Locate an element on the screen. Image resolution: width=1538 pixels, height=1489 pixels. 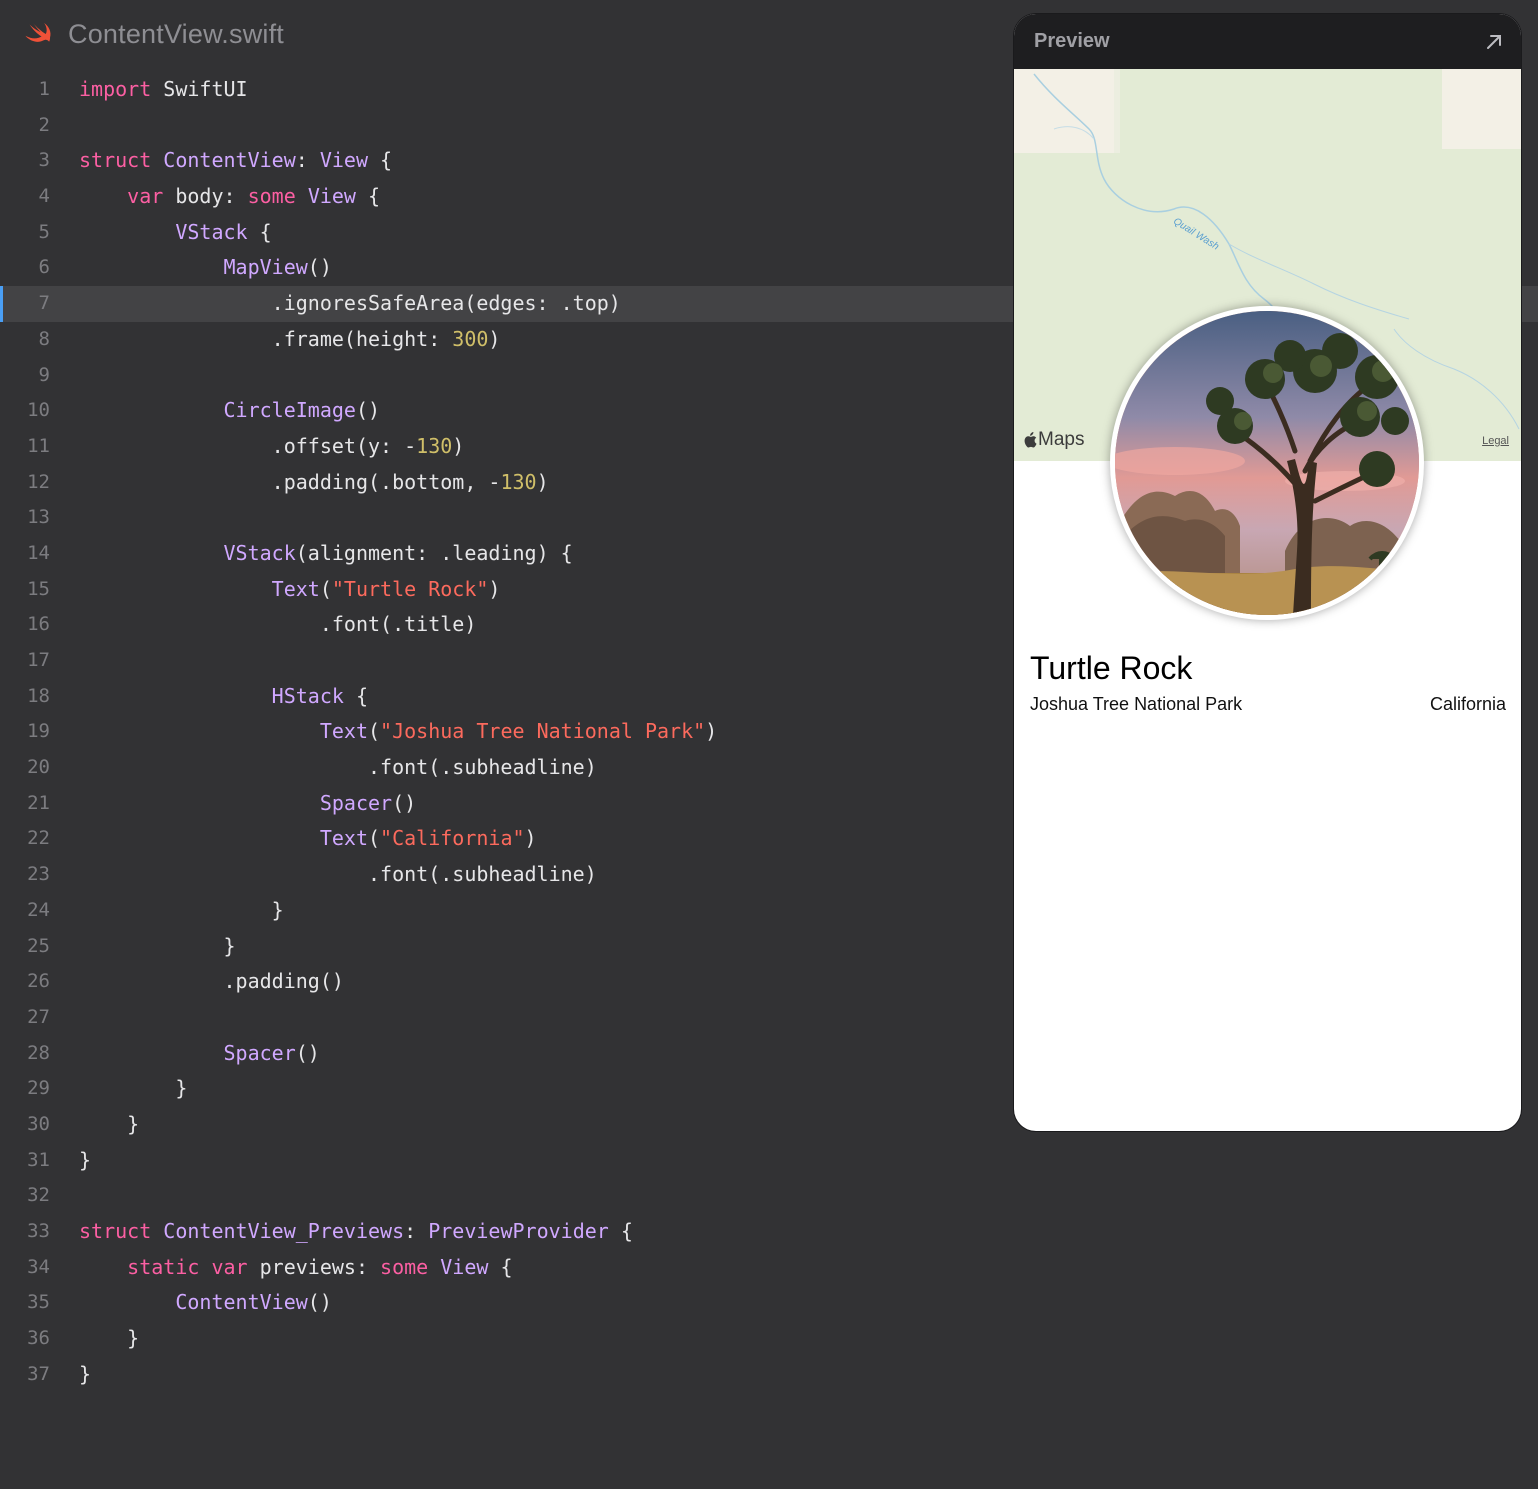
line-number: 4 is located at coordinates (44, 196).